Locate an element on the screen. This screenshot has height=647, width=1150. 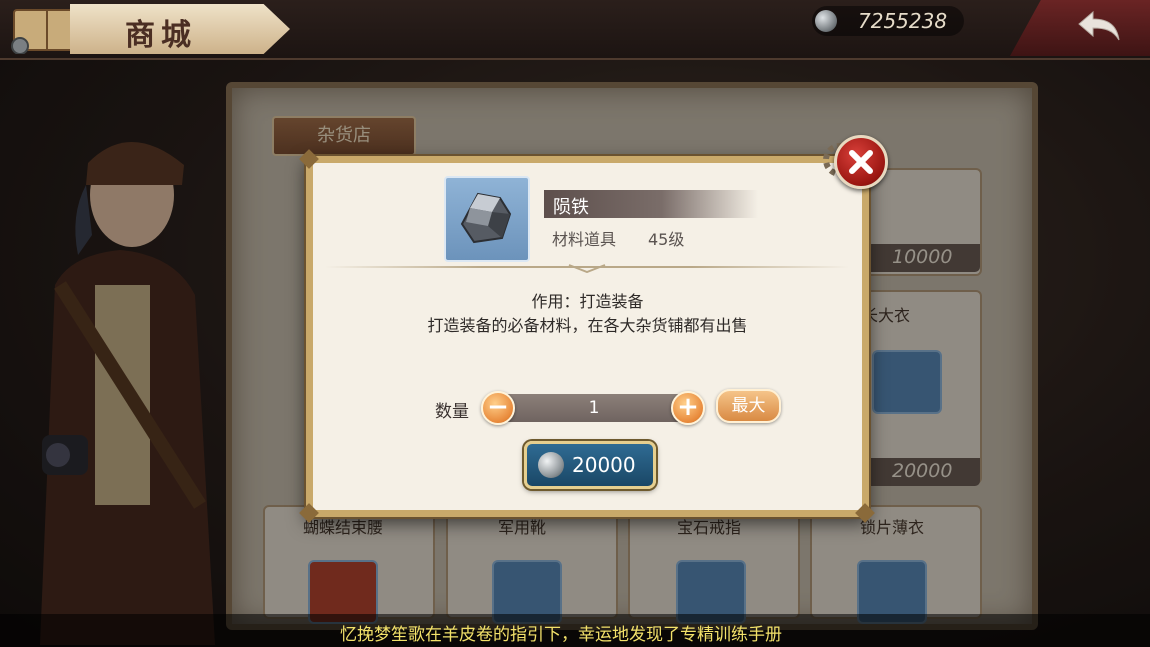
announcement-text: 忆挽梦笙歌在羊皮卷的指引下，幸运地发现了专精训练手册 is located at coordinates (561, 635).